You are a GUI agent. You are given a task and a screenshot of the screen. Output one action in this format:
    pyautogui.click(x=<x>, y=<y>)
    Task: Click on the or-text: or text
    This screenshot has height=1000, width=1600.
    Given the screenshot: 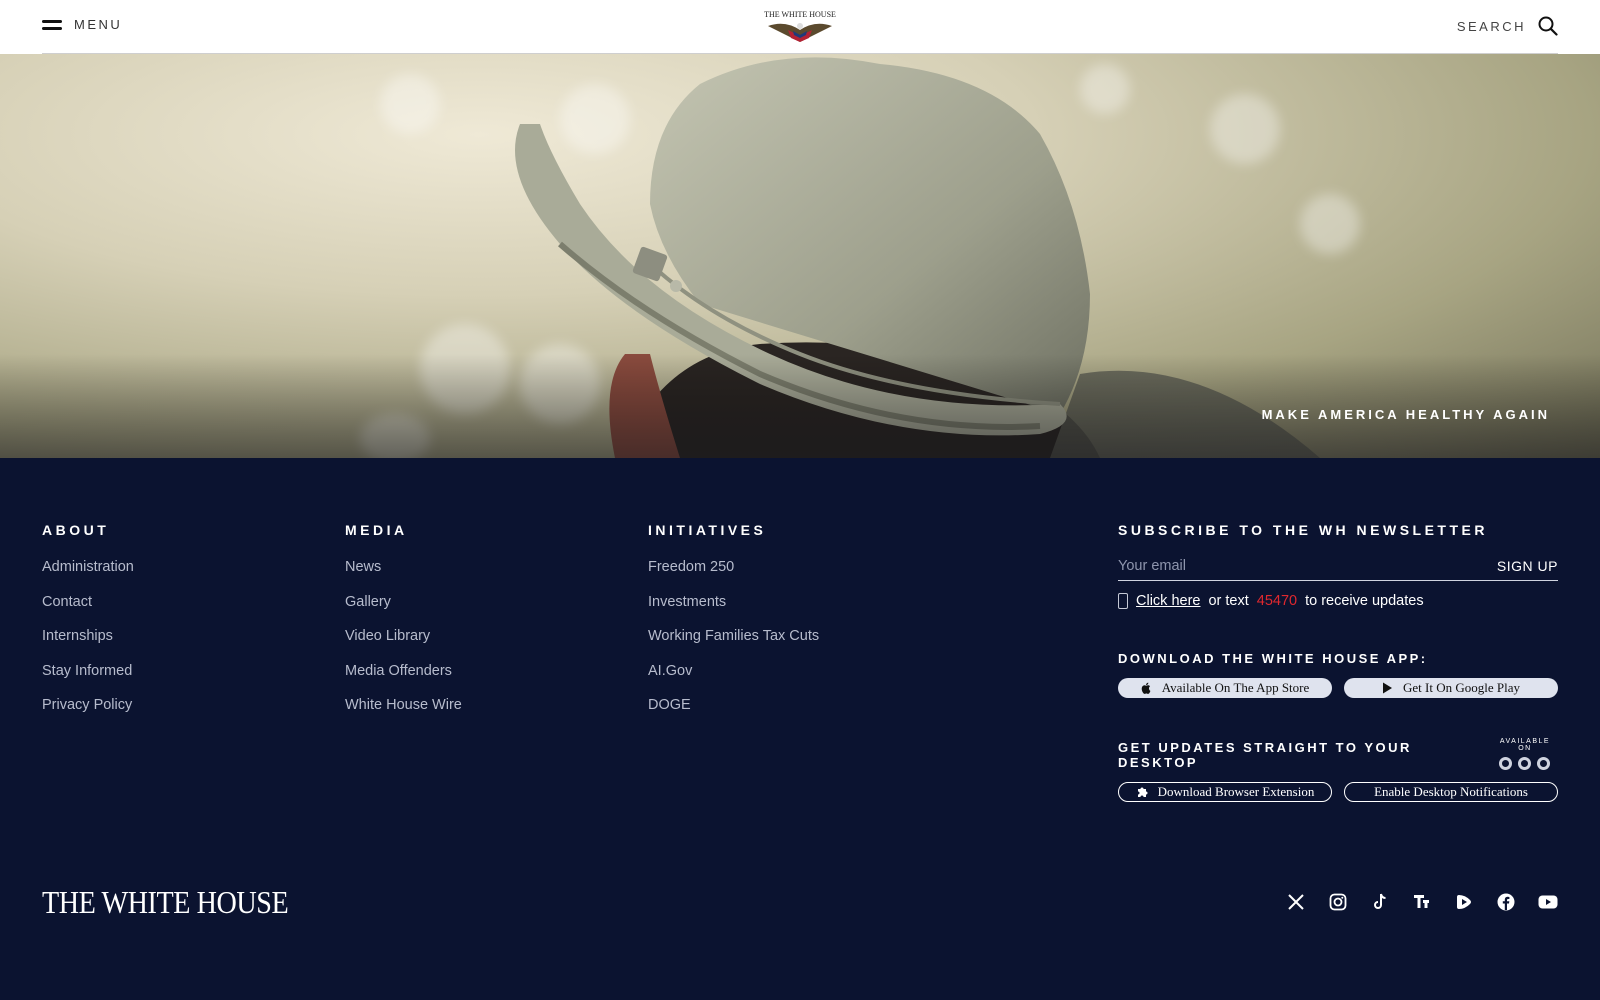 What is the action you would take?
    pyautogui.click(x=1228, y=601)
    